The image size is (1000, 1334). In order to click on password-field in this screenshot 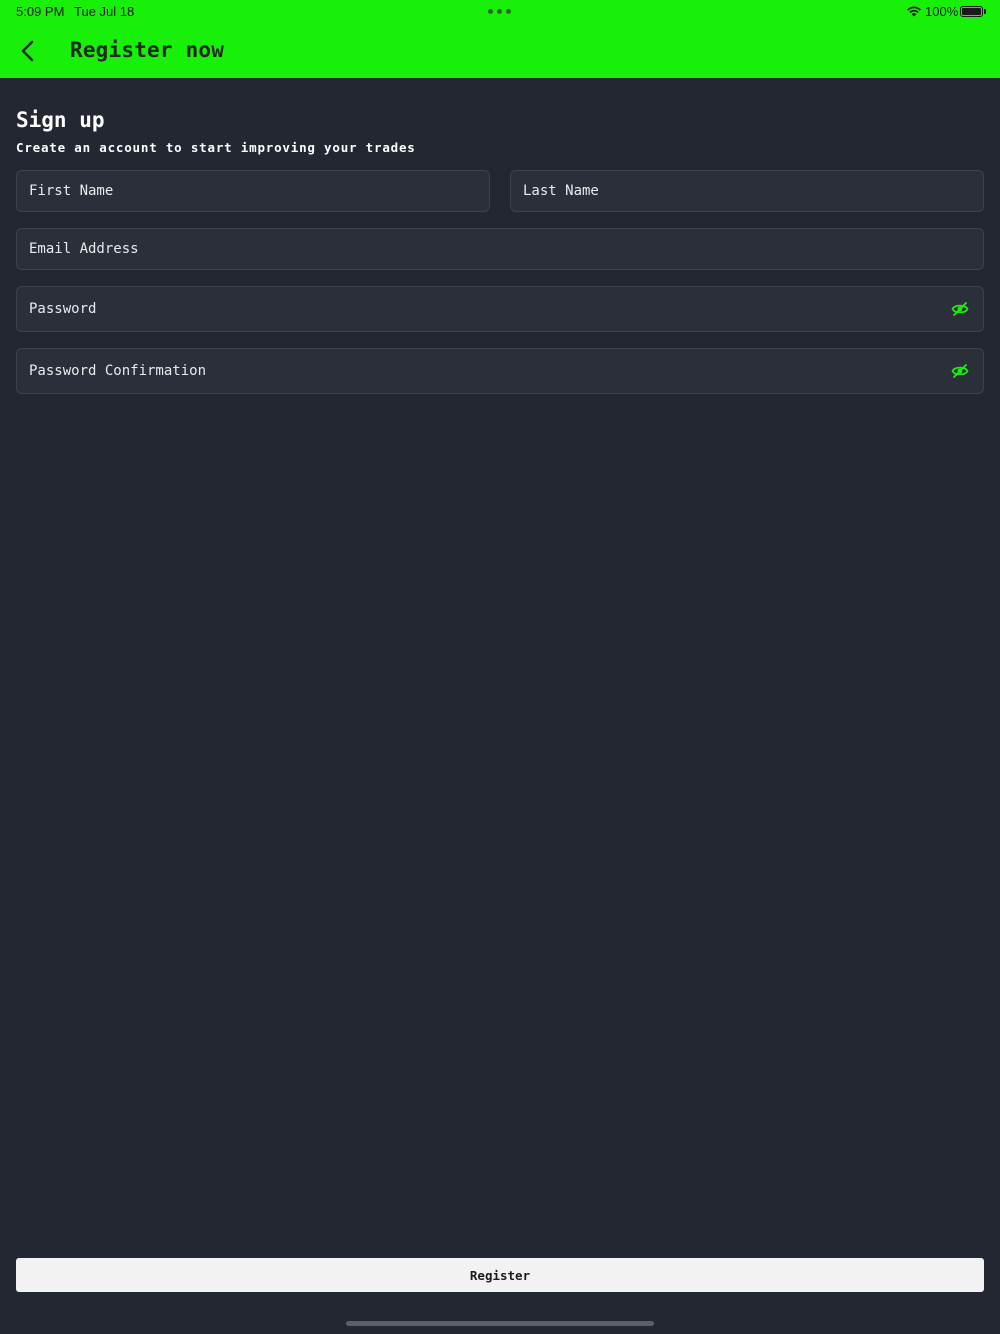, I will do `click(500, 309)`.